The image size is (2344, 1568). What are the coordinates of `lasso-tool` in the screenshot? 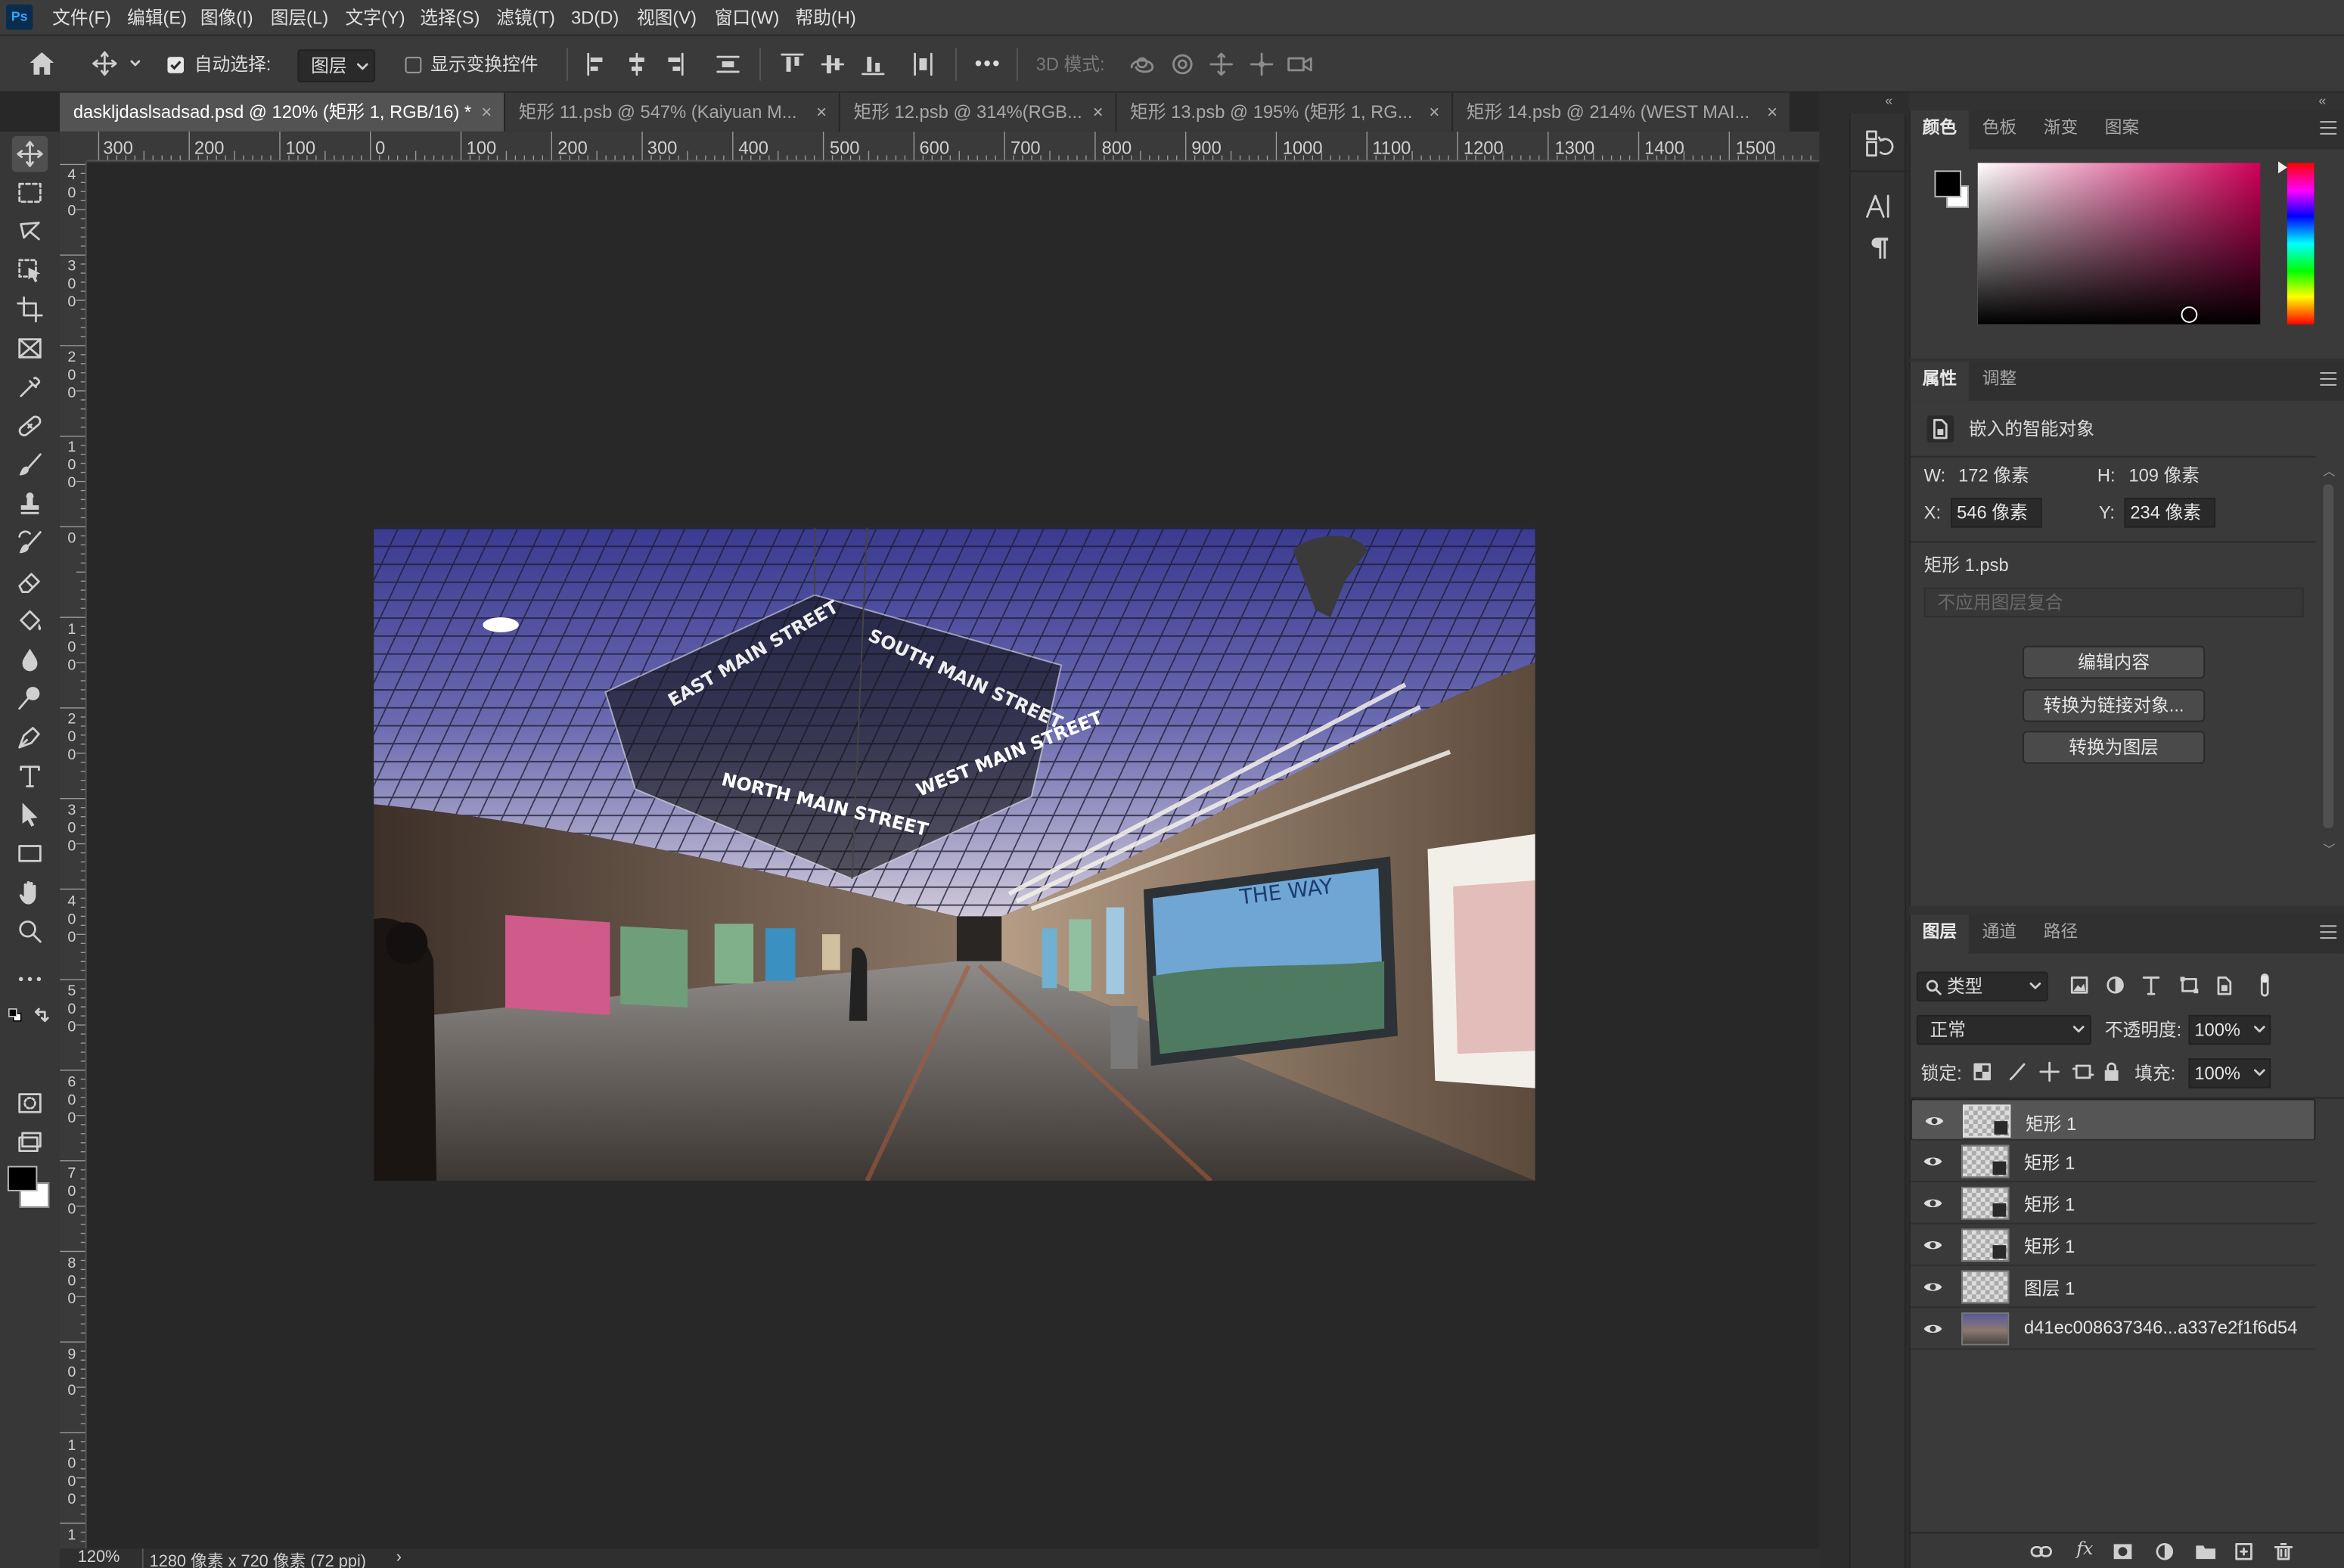 It's located at (30, 232).